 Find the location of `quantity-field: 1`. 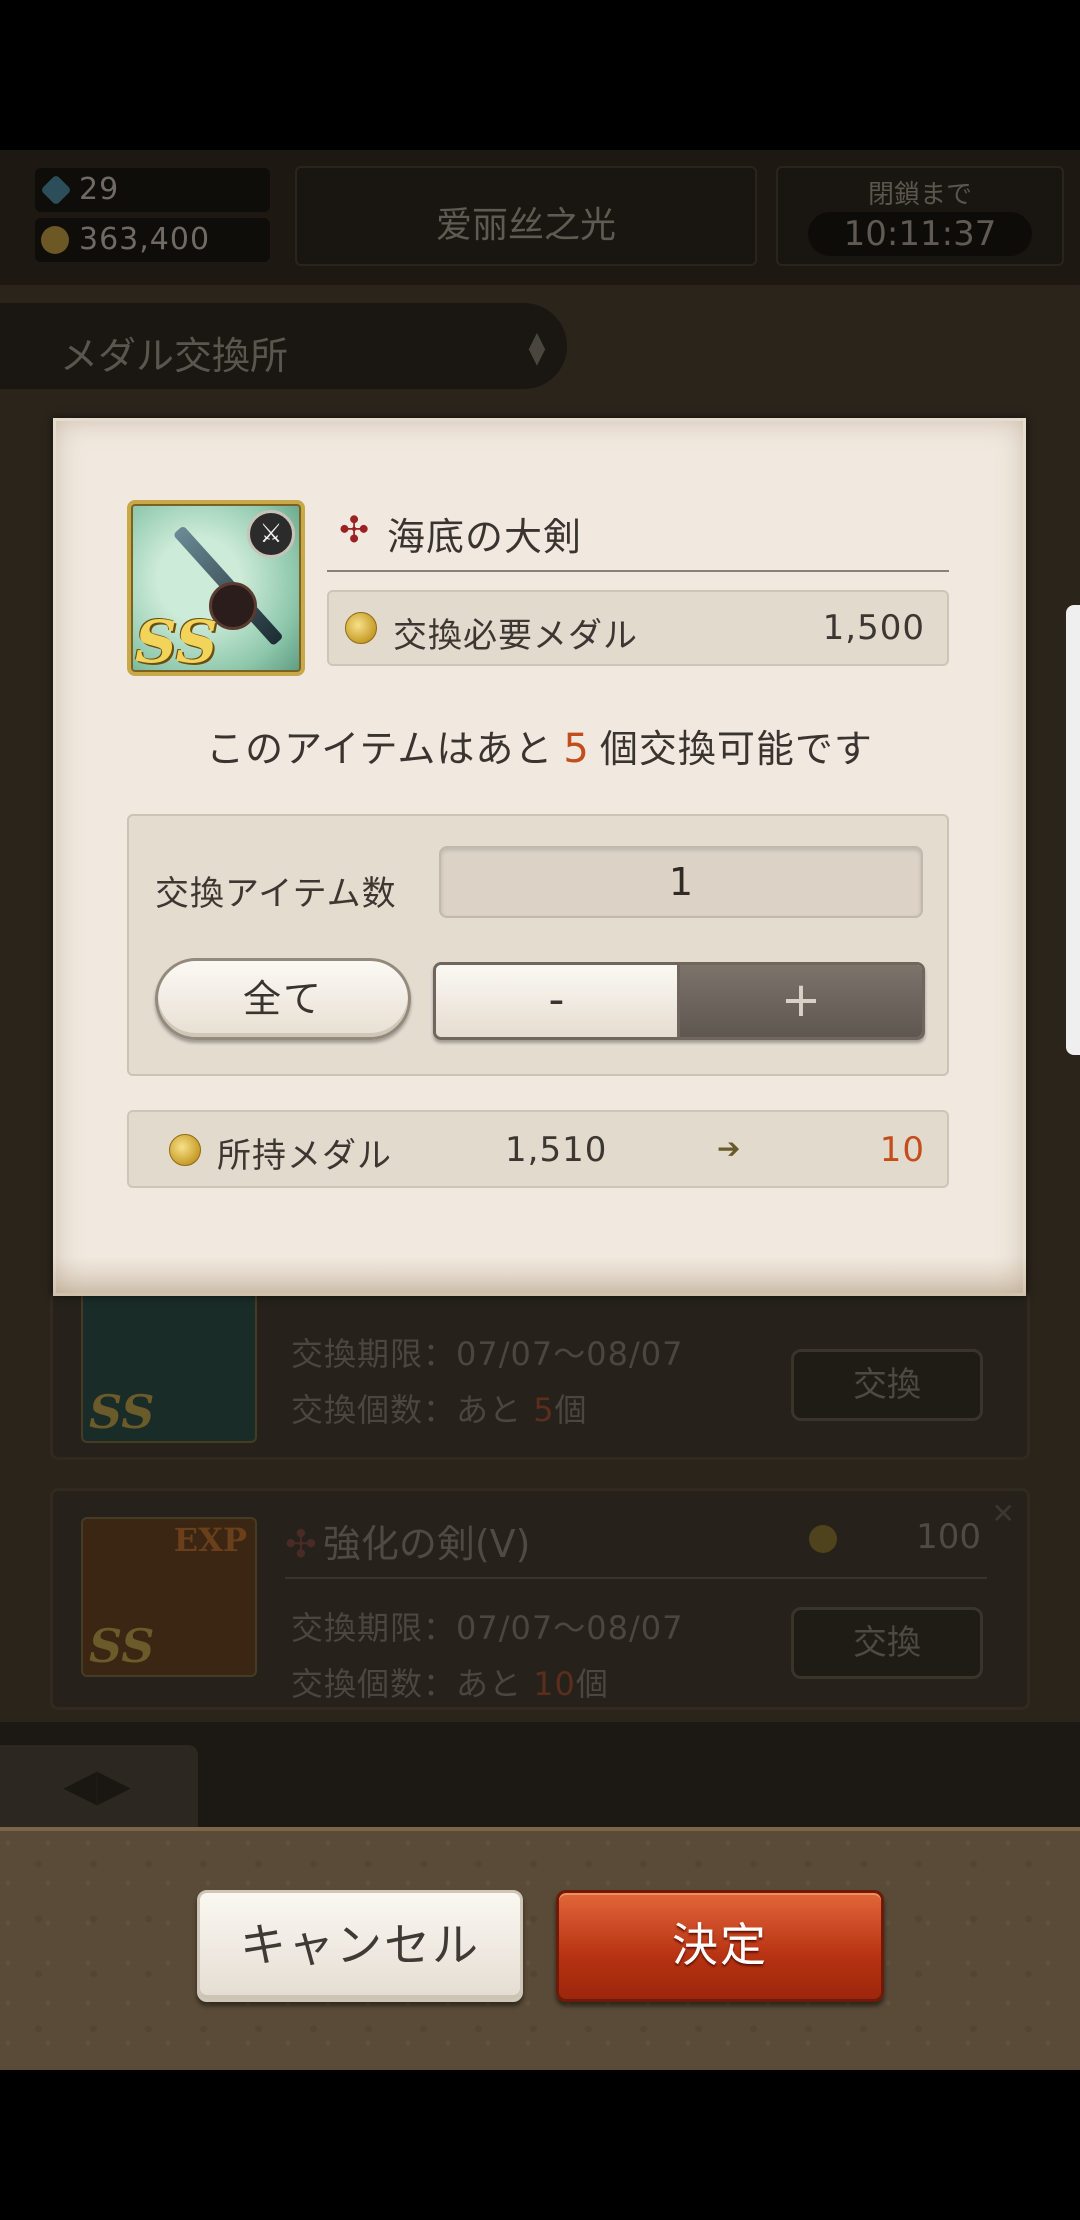

quantity-field: 1 is located at coordinates (681, 882).